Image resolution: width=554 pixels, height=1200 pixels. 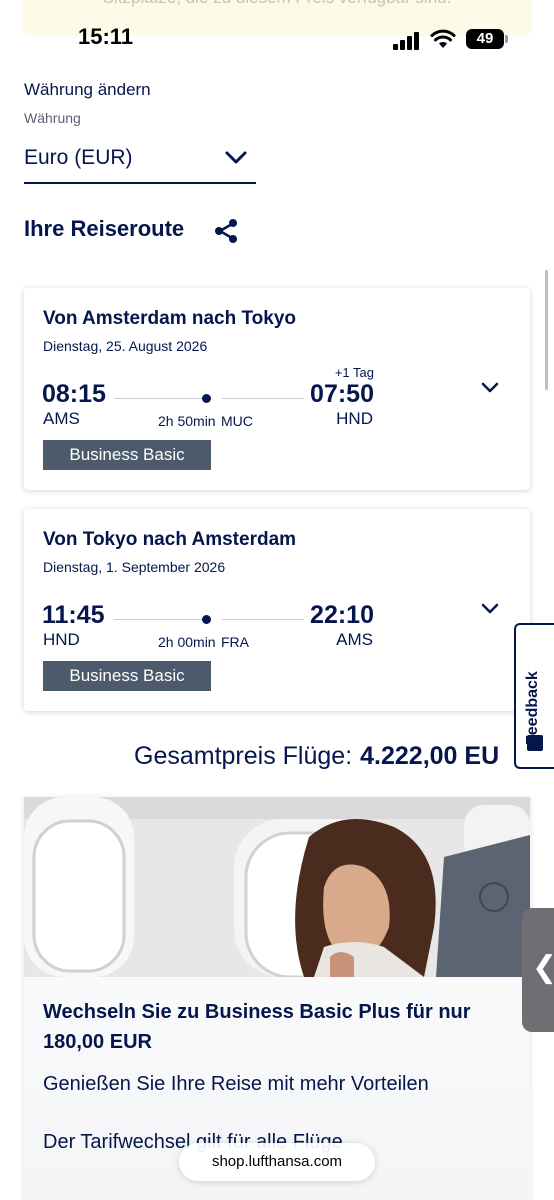 What do you see at coordinates (342, 615) in the screenshot?
I see `arrival-time: 22:10` at bounding box center [342, 615].